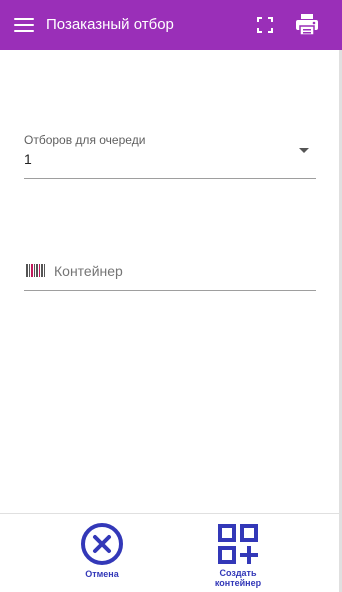  I want to click on app-bar: Позаказный отбор, so click(171, 25).